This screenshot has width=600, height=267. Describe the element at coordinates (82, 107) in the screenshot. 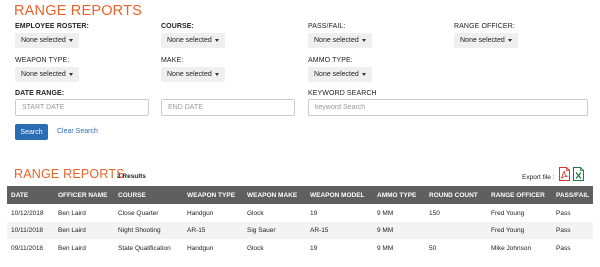

I see `start-date-input` at that location.